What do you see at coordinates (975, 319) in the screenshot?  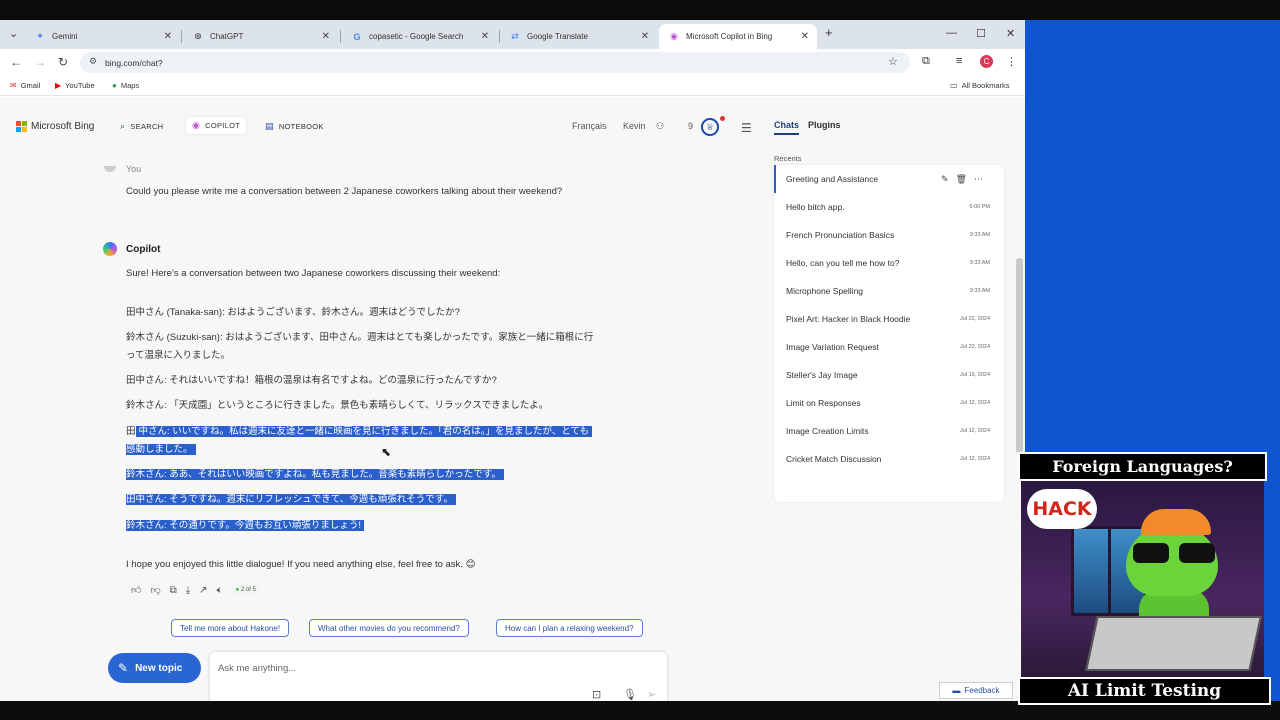 I see `recent-date: Jul 22, 2024` at bounding box center [975, 319].